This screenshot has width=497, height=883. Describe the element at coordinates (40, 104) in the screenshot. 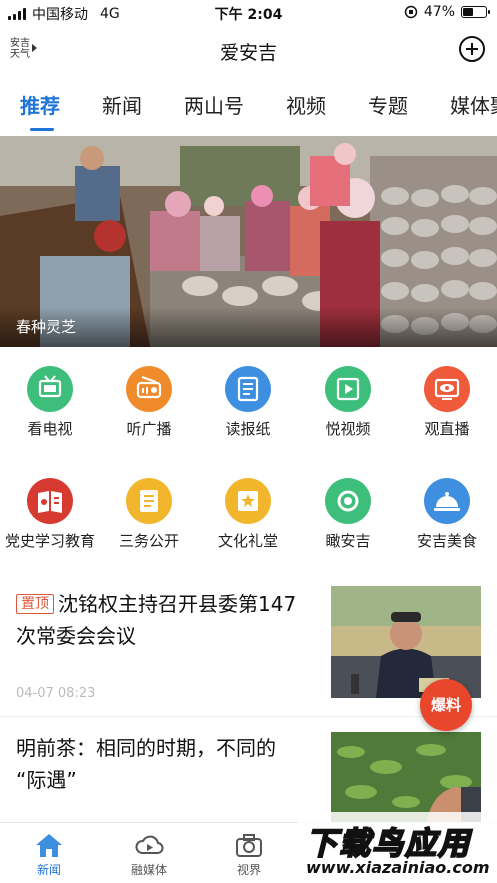

I see `tab-recommend: 推荐` at that location.